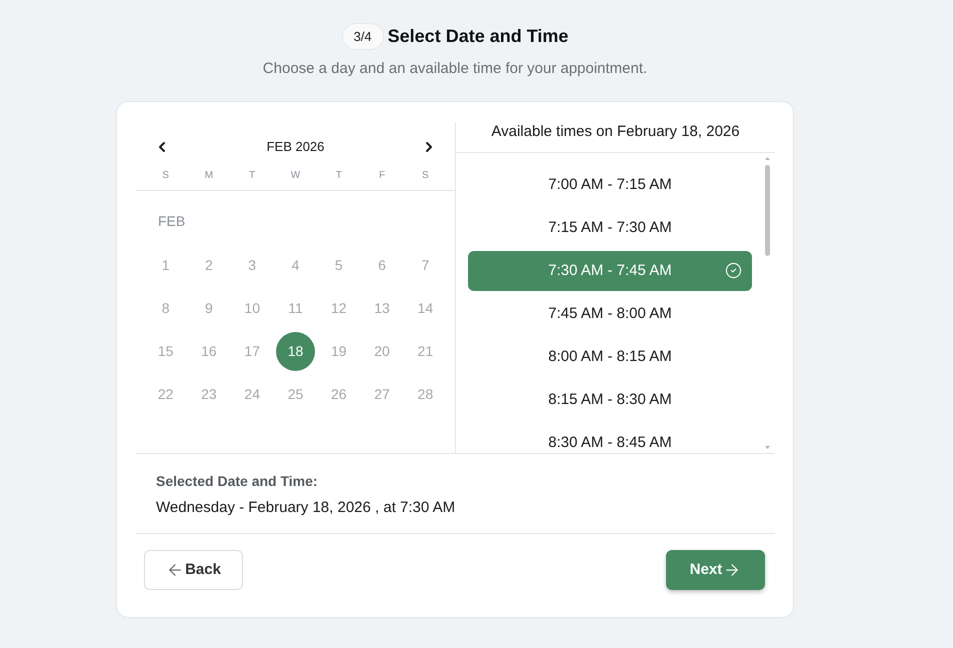  What do you see at coordinates (610, 314) in the screenshot?
I see `time-slot: 7:45 AM - 8:00 AM` at bounding box center [610, 314].